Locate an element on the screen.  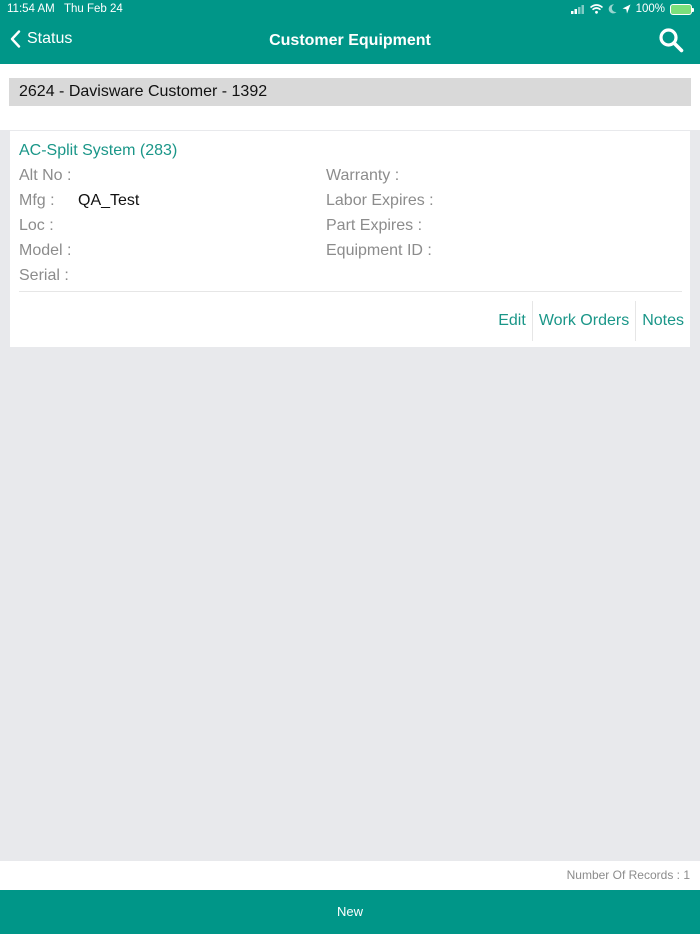
loc-label: Loc : is located at coordinates (36, 225).